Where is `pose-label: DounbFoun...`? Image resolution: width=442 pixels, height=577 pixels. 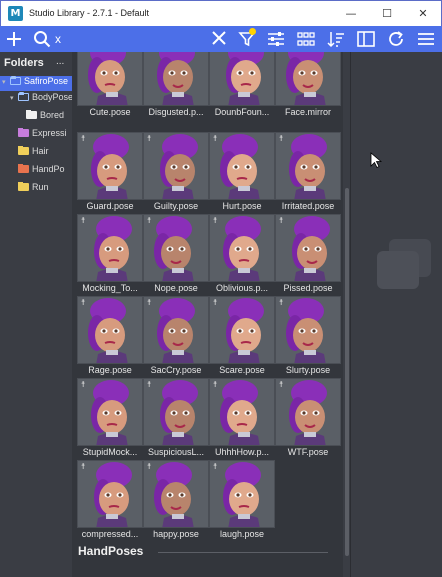
pose-label: DounbFoun... is located at coordinates (242, 112).